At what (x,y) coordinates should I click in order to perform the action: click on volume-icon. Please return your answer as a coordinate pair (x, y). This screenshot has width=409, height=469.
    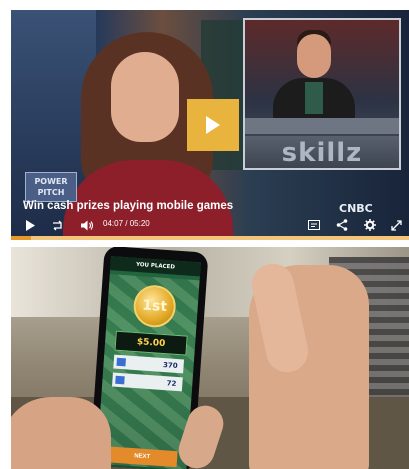
    Looking at the image, I should click on (86, 225).